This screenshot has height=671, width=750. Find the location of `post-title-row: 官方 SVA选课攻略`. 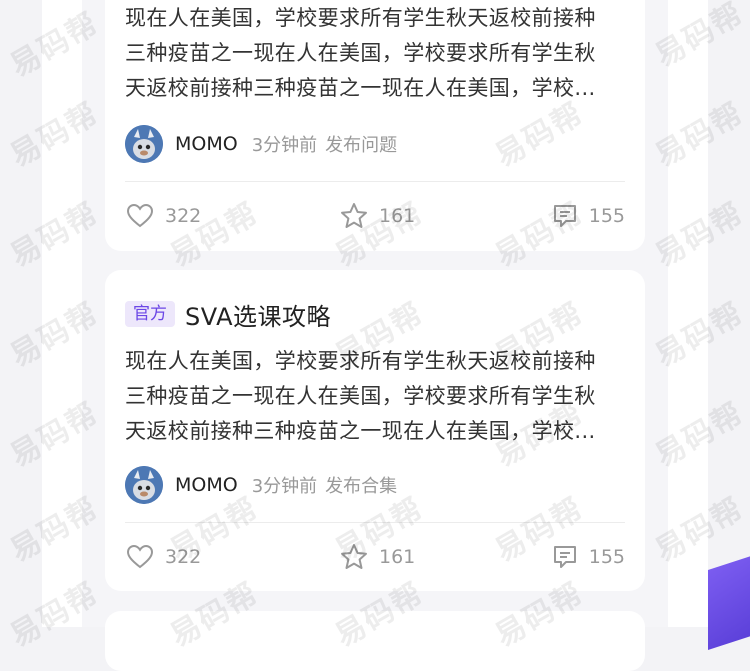

post-title-row: 官方 SVA选课攻略 is located at coordinates (228, 314).